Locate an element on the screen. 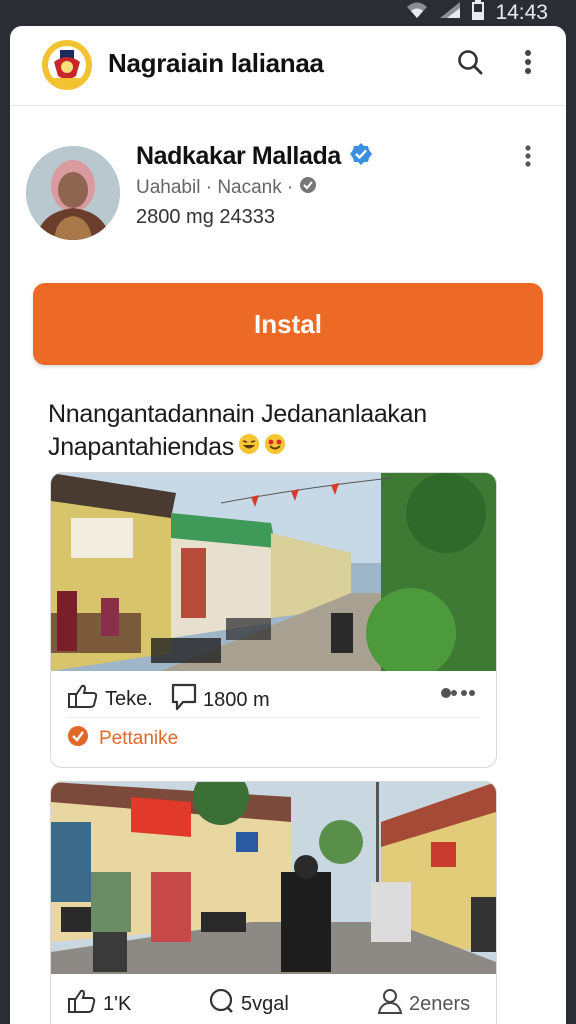  card-divider is located at coordinates (273, 717).